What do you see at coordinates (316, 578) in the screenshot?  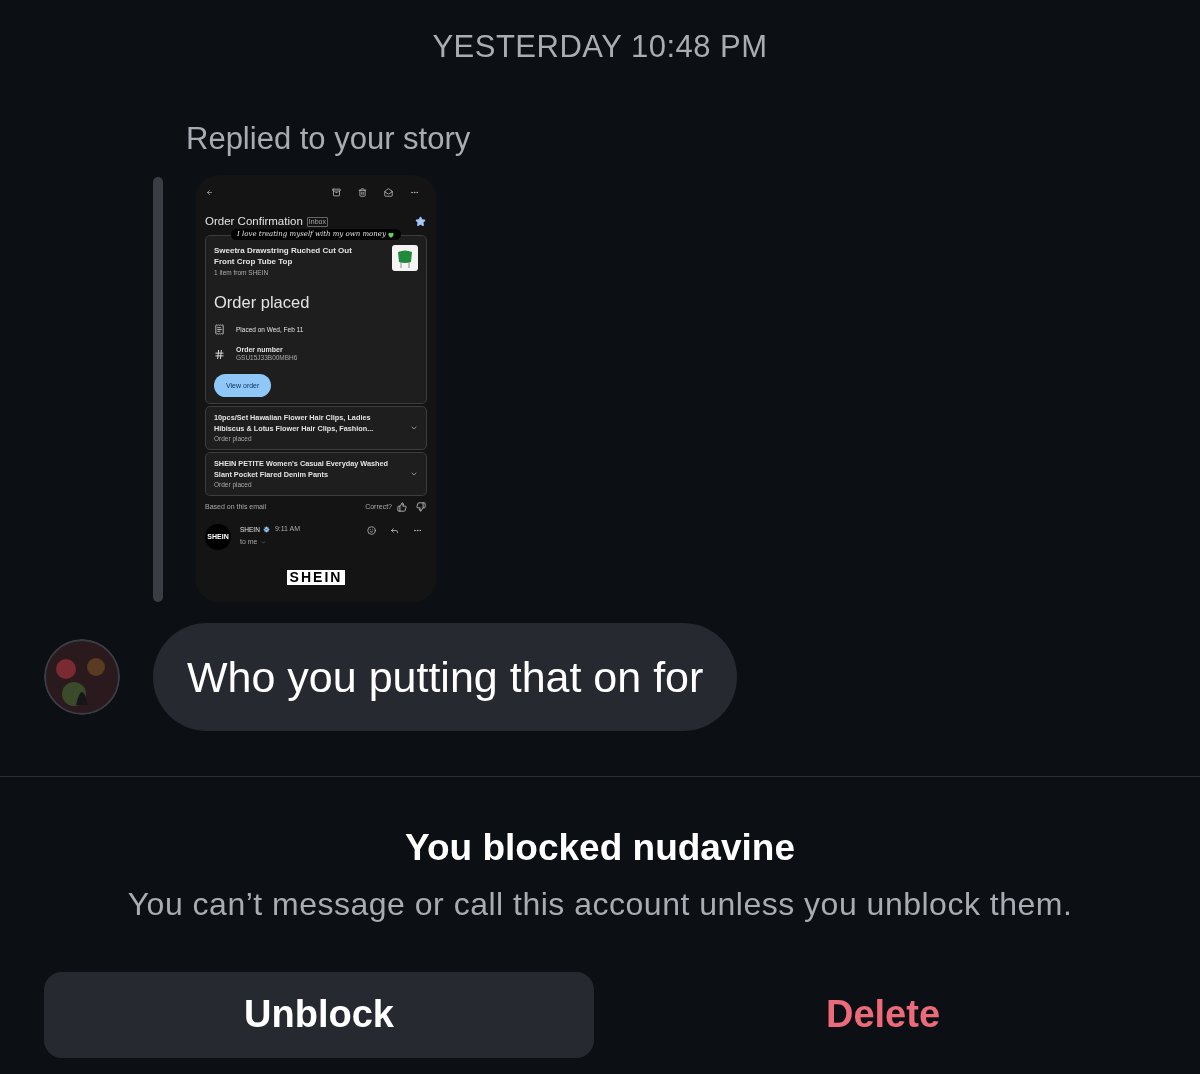 I see `brand-logo: SHEIN` at bounding box center [316, 578].